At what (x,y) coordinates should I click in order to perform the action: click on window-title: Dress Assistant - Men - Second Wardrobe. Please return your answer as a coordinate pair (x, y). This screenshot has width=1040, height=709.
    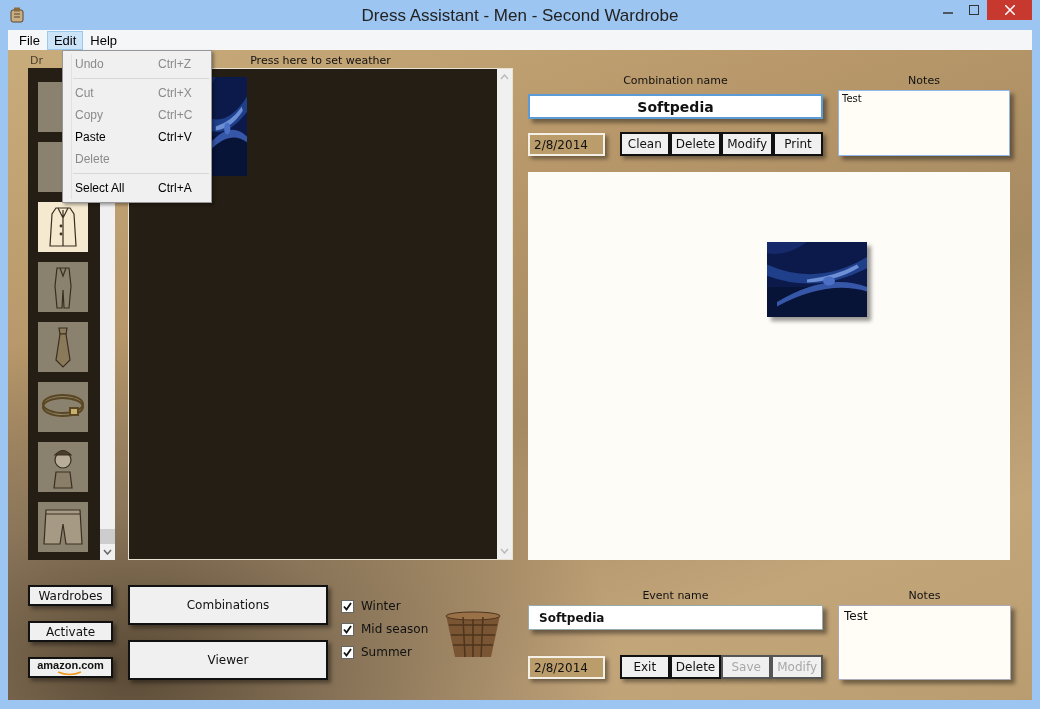
    Looking at the image, I should click on (520, 16).